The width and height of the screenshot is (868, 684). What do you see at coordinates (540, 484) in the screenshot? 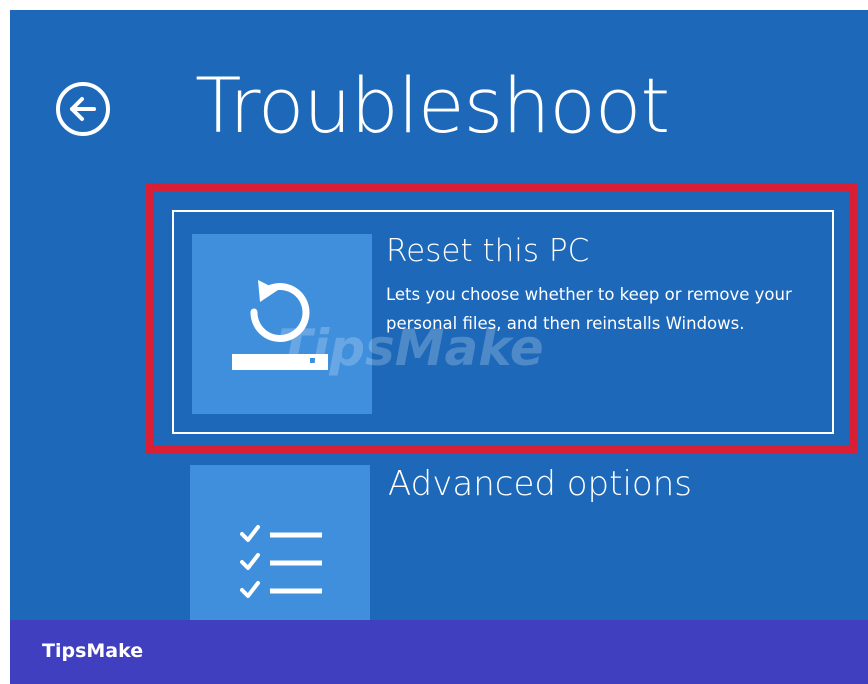
I see `advanced-options-title: Advanced options` at bounding box center [540, 484].